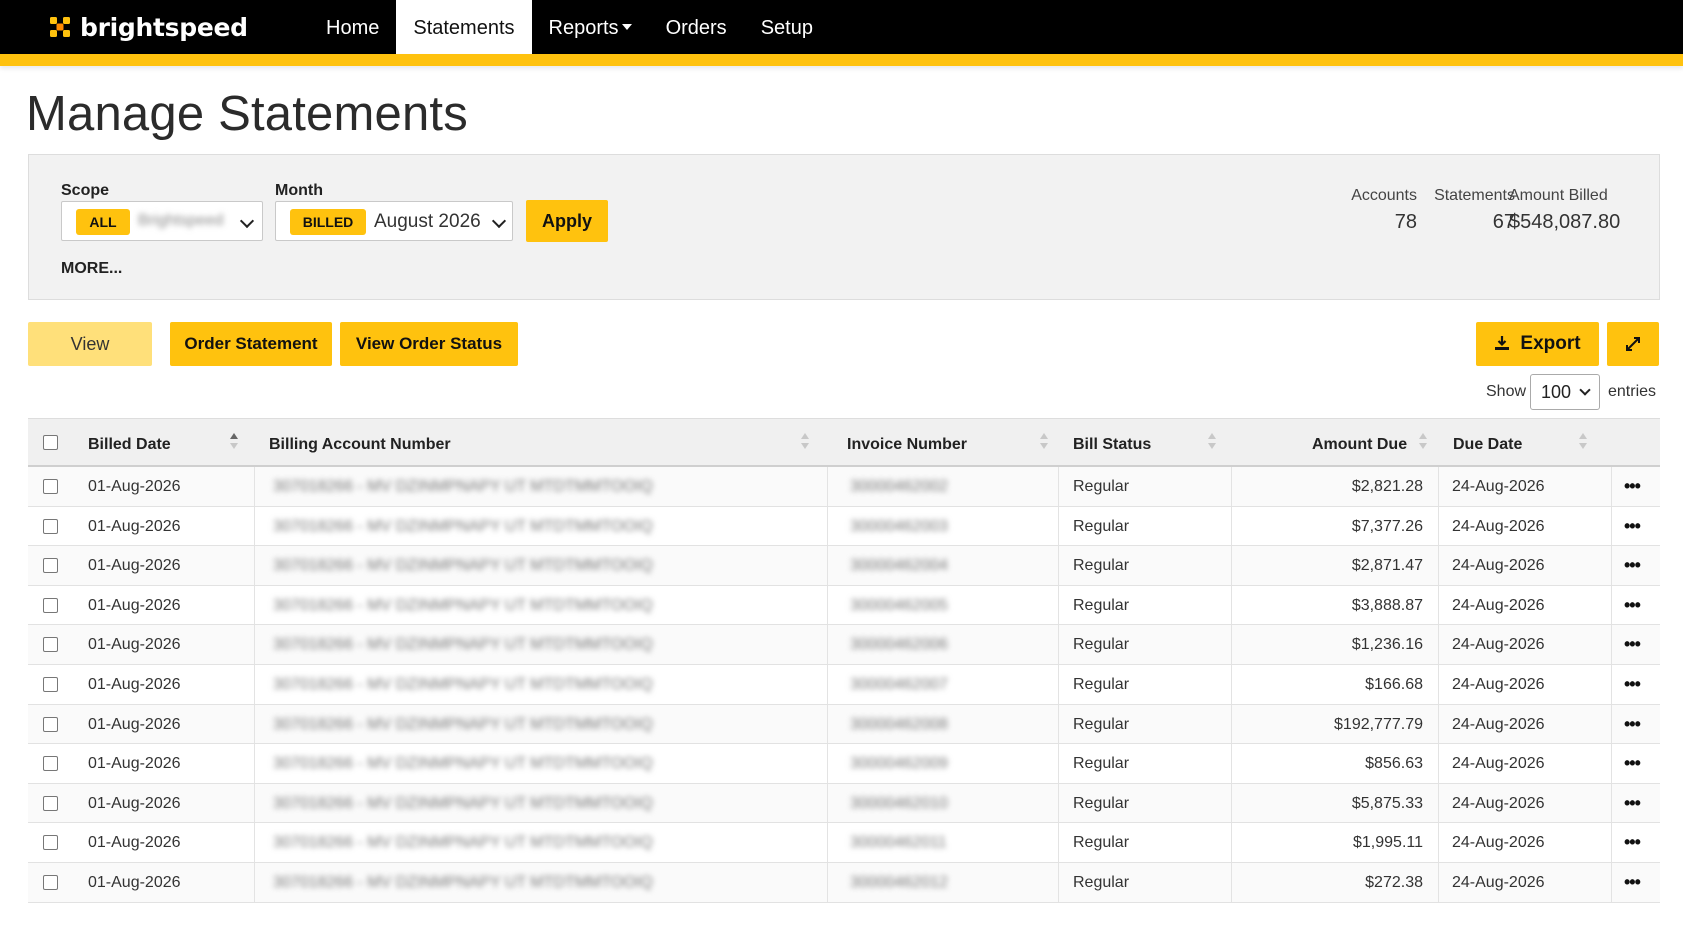 The width and height of the screenshot is (1683, 935). I want to click on cell-invoice-number: 30000462003, so click(899, 527).